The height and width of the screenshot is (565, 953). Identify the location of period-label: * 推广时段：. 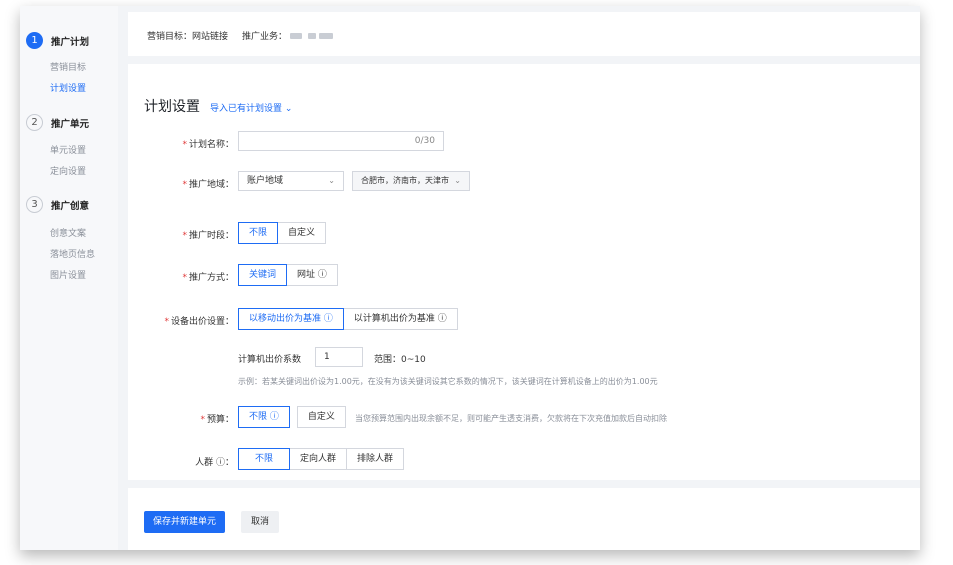
(208, 236).